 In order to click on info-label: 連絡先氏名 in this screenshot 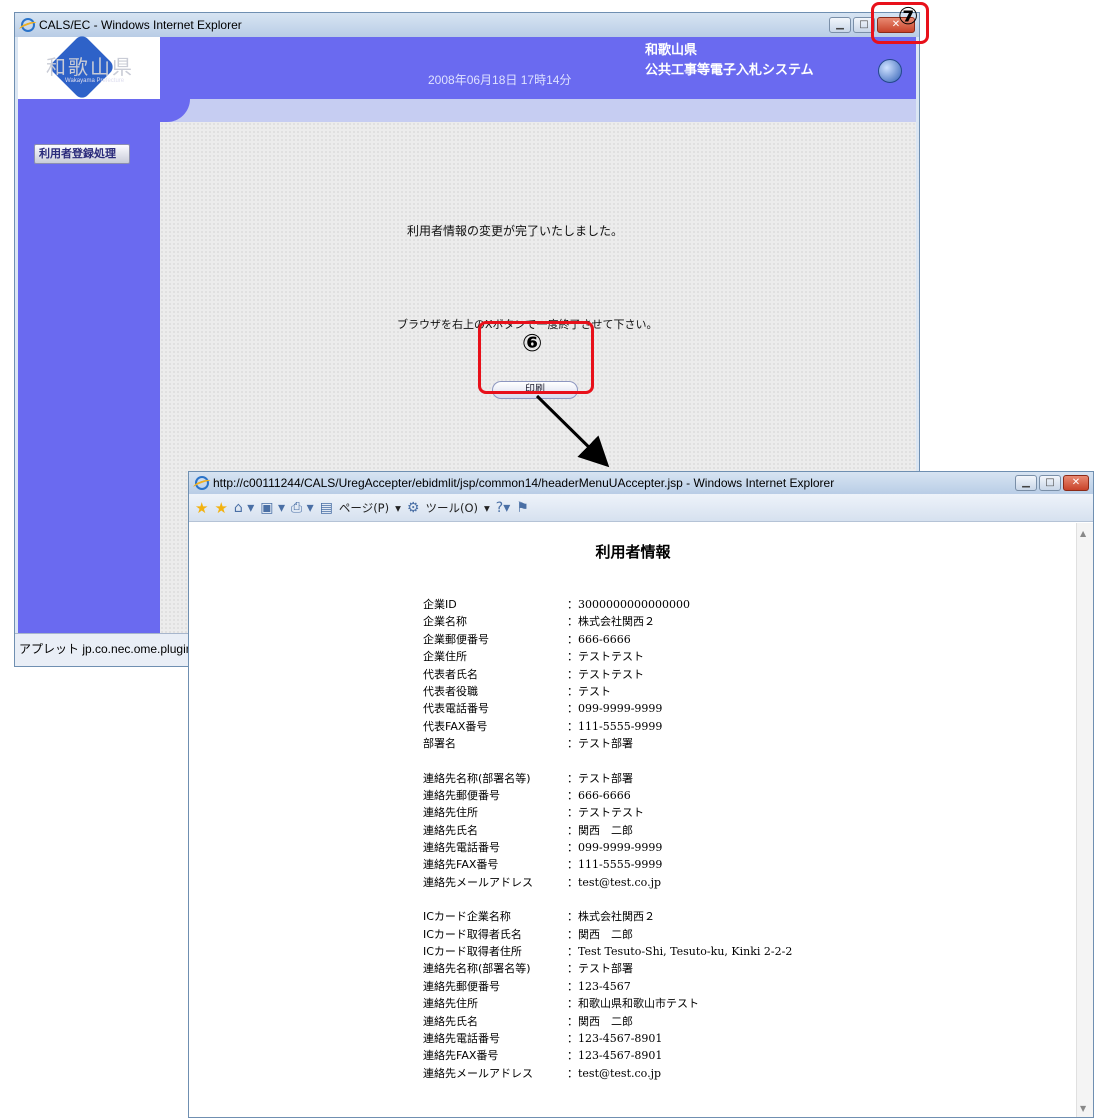, I will do `click(450, 1021)`.